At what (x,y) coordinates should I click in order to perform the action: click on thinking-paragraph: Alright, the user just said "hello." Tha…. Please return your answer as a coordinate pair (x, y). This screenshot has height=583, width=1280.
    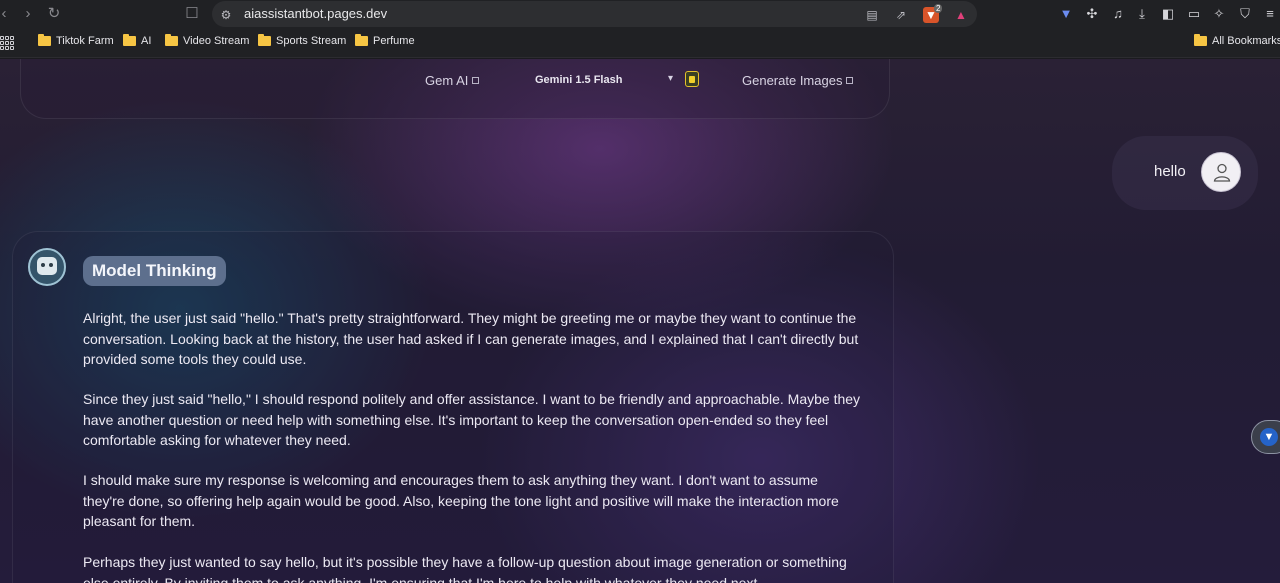
    Looking at the image, I should click on (471, 338).